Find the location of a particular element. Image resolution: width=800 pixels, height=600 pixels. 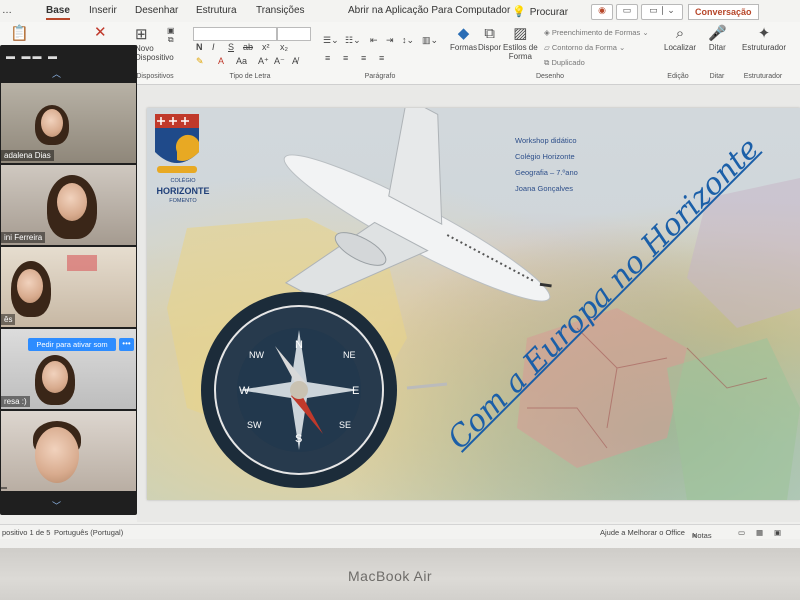

align-left-icon: ≡ is located at coordinates (327, 58).